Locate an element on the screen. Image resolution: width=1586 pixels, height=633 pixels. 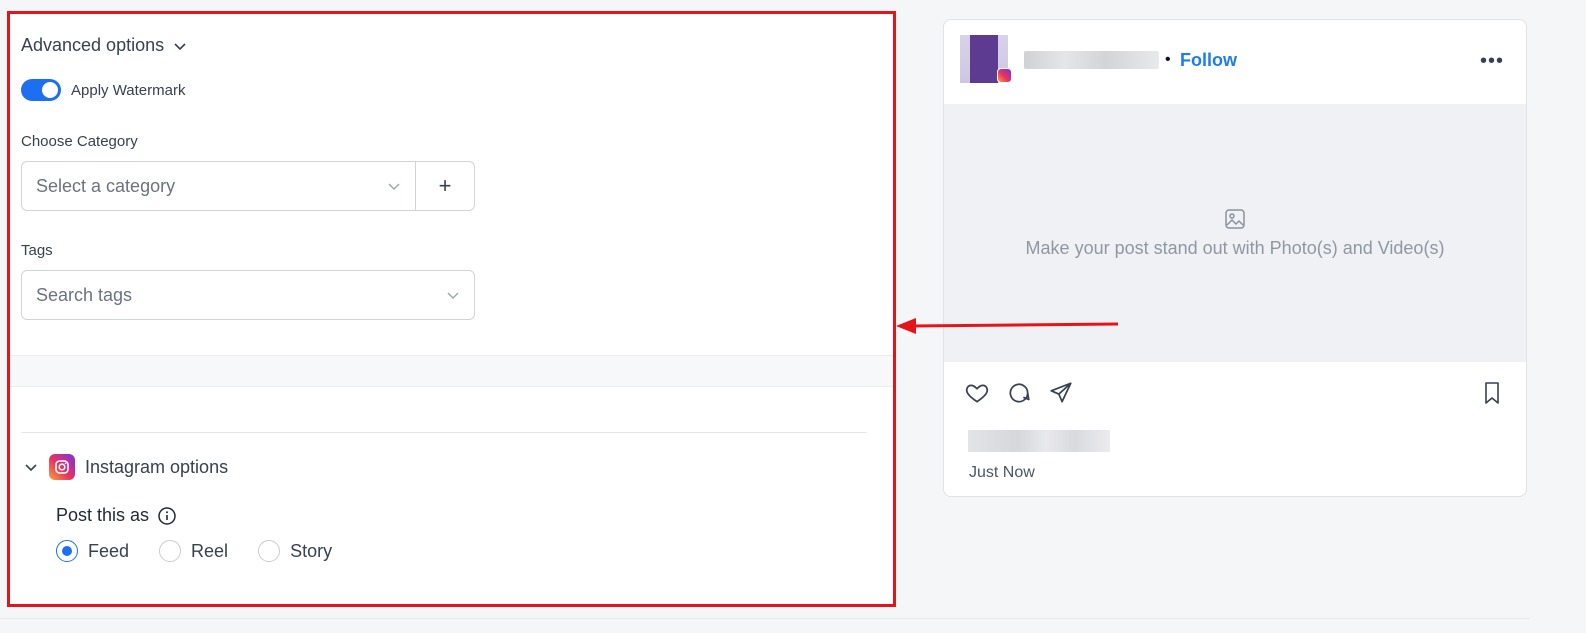
divider is located at coordinates (444, 432).